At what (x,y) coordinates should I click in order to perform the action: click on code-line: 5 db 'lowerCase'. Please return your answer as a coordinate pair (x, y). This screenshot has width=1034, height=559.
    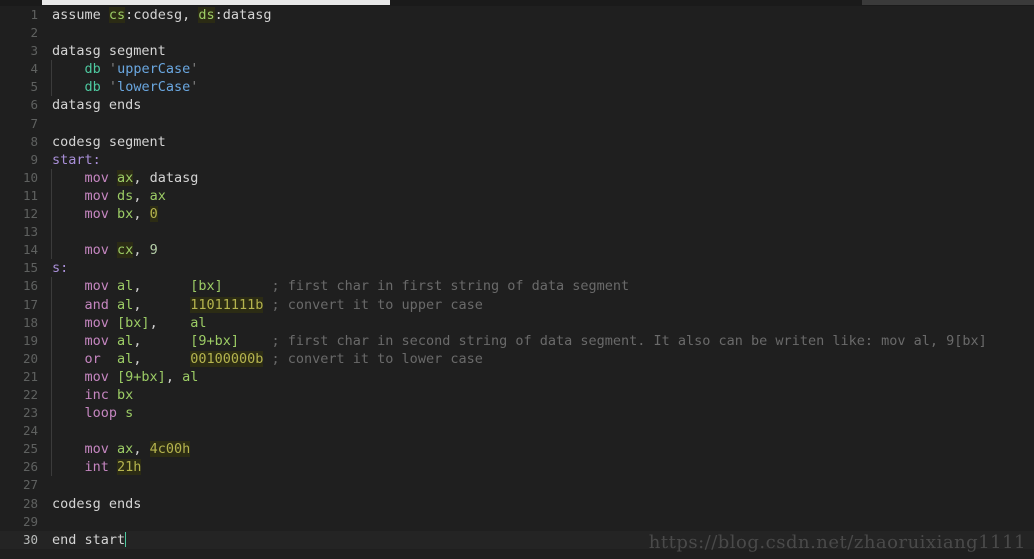
    Looking at the image, I should click on (517, 87).